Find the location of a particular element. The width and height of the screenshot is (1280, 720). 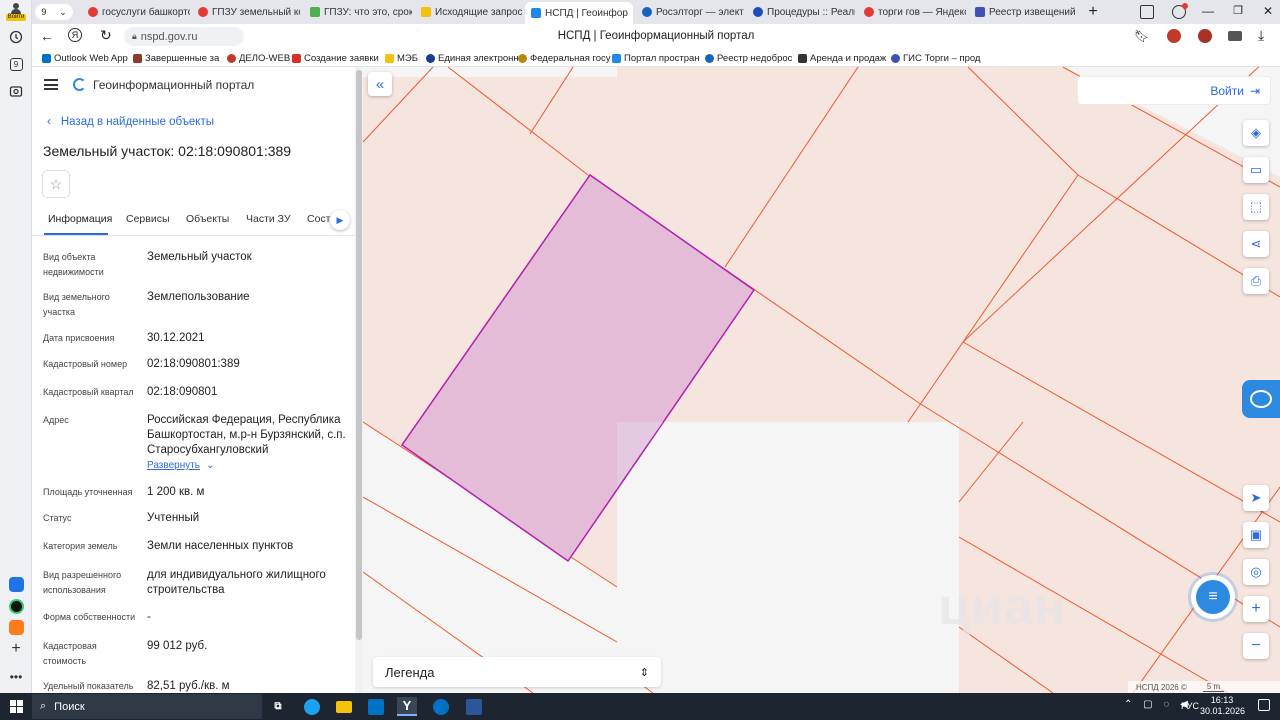

bookmark-item: Создание заявки is located at coordinates (335, 58).